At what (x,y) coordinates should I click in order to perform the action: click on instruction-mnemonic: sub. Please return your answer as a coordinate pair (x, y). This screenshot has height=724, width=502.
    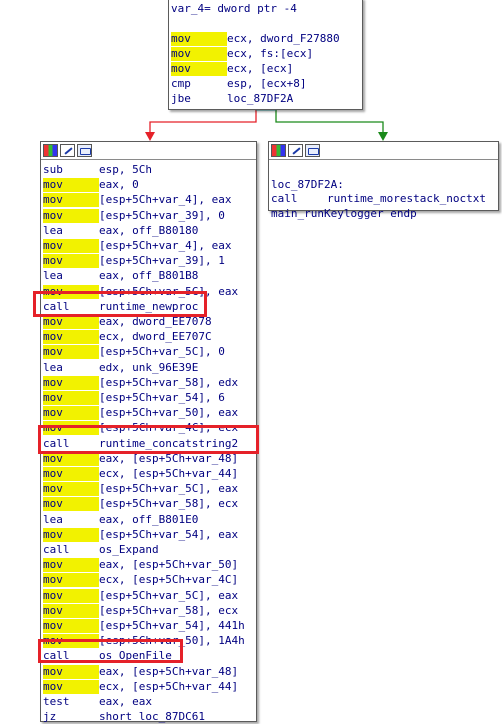
    Looking at the image, I should click on (53, 169).